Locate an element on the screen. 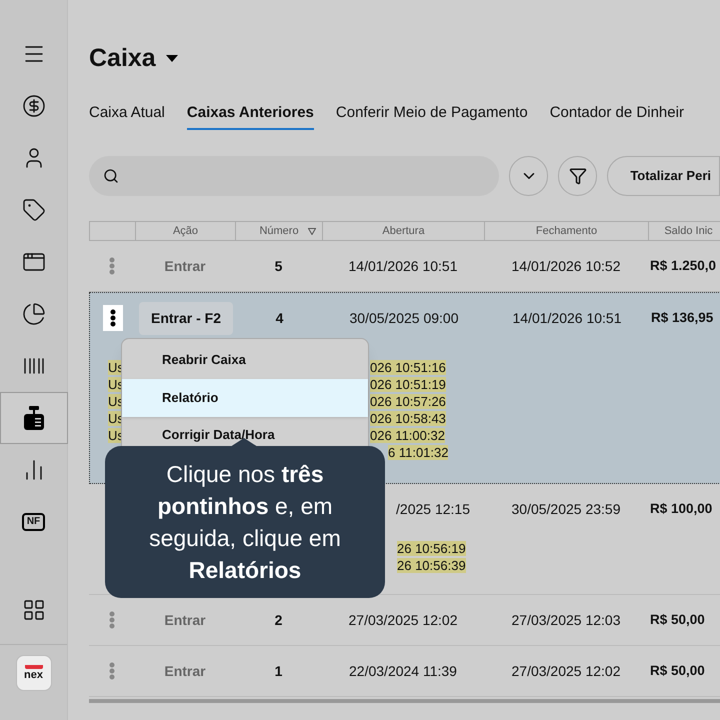  enter-button: Entrar - F2 is located at coordinates (185, 318).